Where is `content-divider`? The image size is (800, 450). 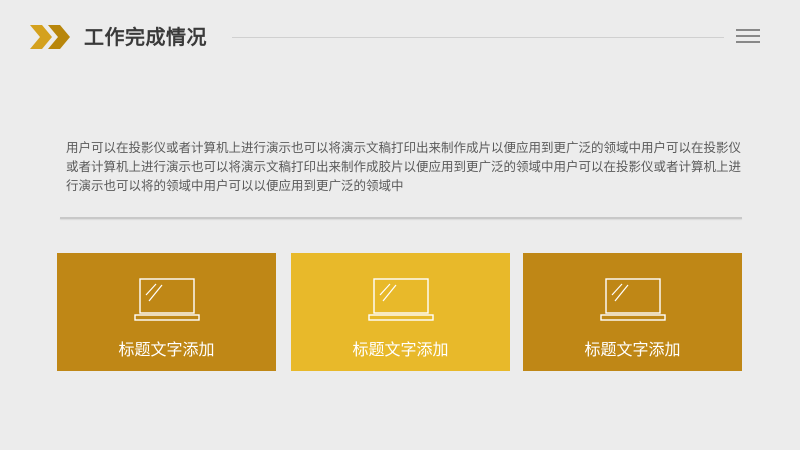 content-divider is located at coordinates (401, 218).